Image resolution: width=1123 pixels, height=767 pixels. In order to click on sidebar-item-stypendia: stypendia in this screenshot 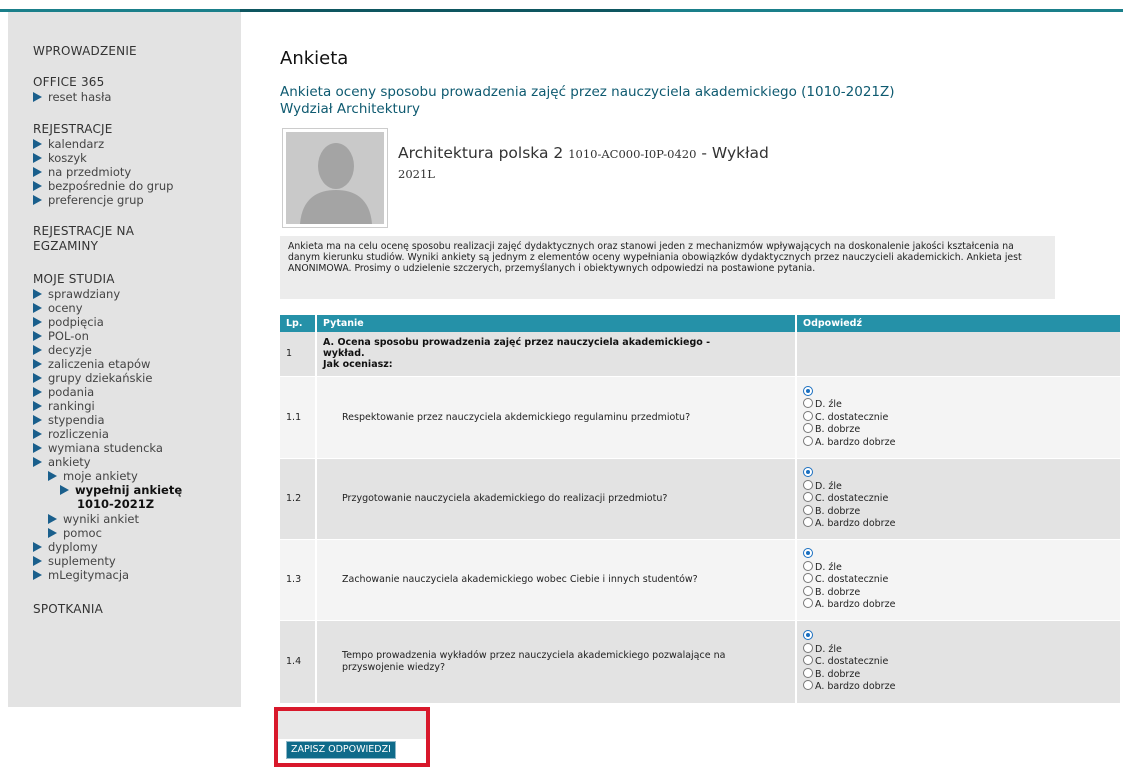, I will do `click(69, 420)`.